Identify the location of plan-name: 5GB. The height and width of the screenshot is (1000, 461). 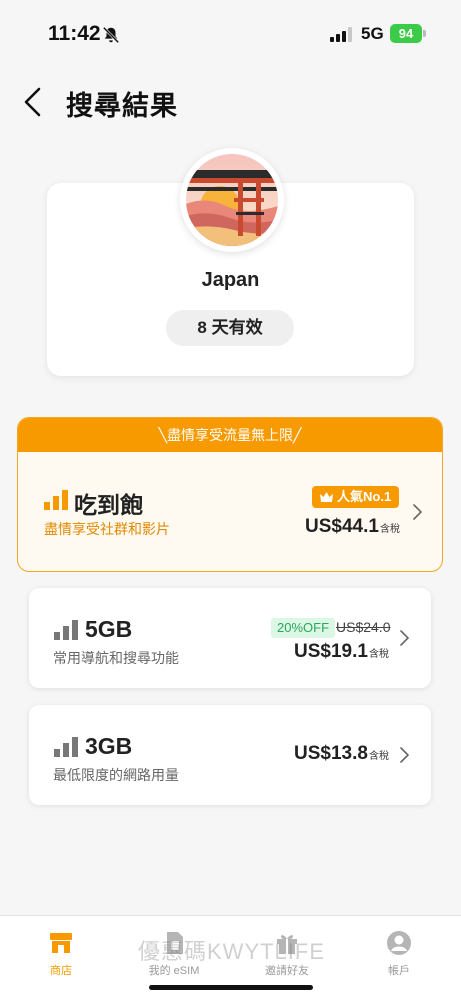
(109, 629).